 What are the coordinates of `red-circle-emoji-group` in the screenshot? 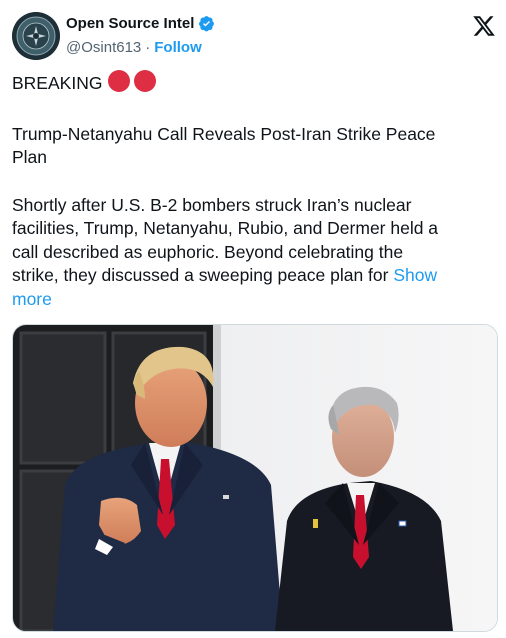 It's located at (134, 84).